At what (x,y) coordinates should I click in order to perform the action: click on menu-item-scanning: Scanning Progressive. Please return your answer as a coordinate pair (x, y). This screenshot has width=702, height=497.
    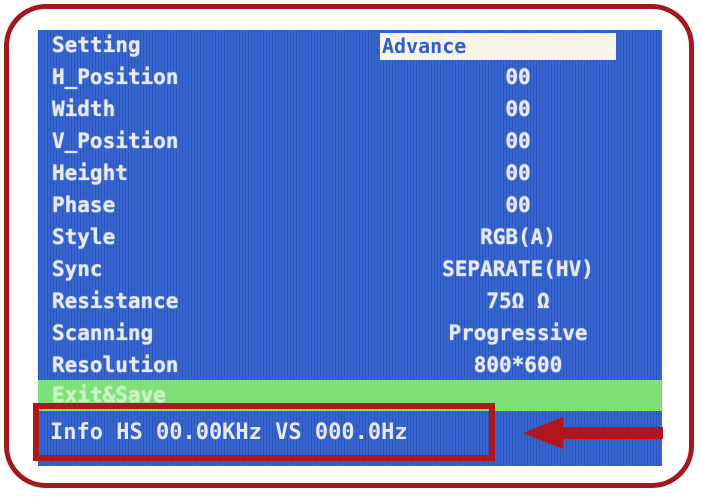
    Looking at the image, I should click on (350, 333).